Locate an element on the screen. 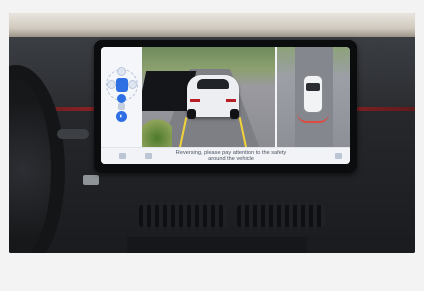  parking-radar-arc is located at coordinates (313, 118).